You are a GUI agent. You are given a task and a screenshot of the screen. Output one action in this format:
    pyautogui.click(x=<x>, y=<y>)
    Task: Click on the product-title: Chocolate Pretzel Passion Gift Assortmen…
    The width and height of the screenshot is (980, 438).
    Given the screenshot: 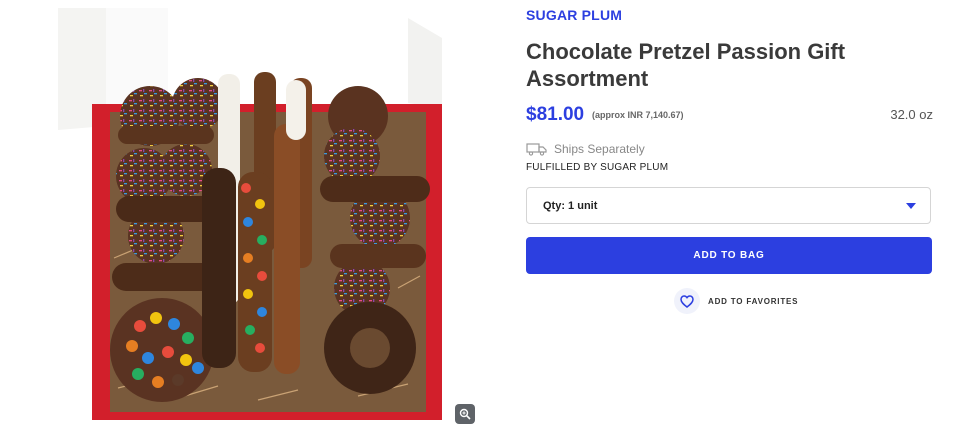 What is the action you would take?
    pyautogui.click(x=686, y=65)
    